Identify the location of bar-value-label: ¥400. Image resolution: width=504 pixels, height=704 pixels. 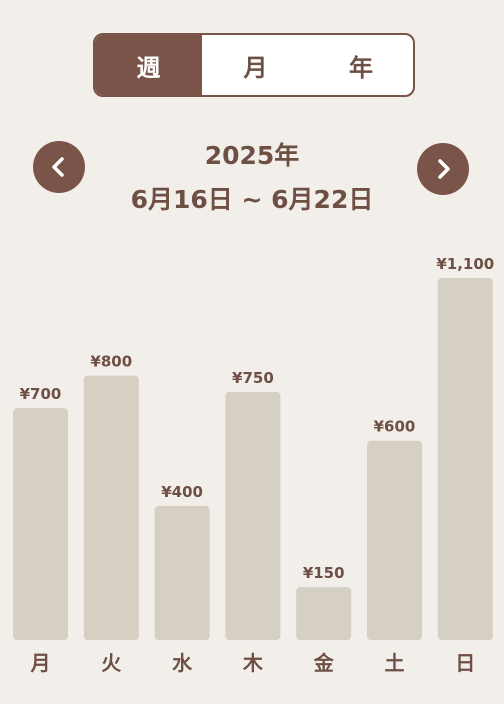
(182, 492).